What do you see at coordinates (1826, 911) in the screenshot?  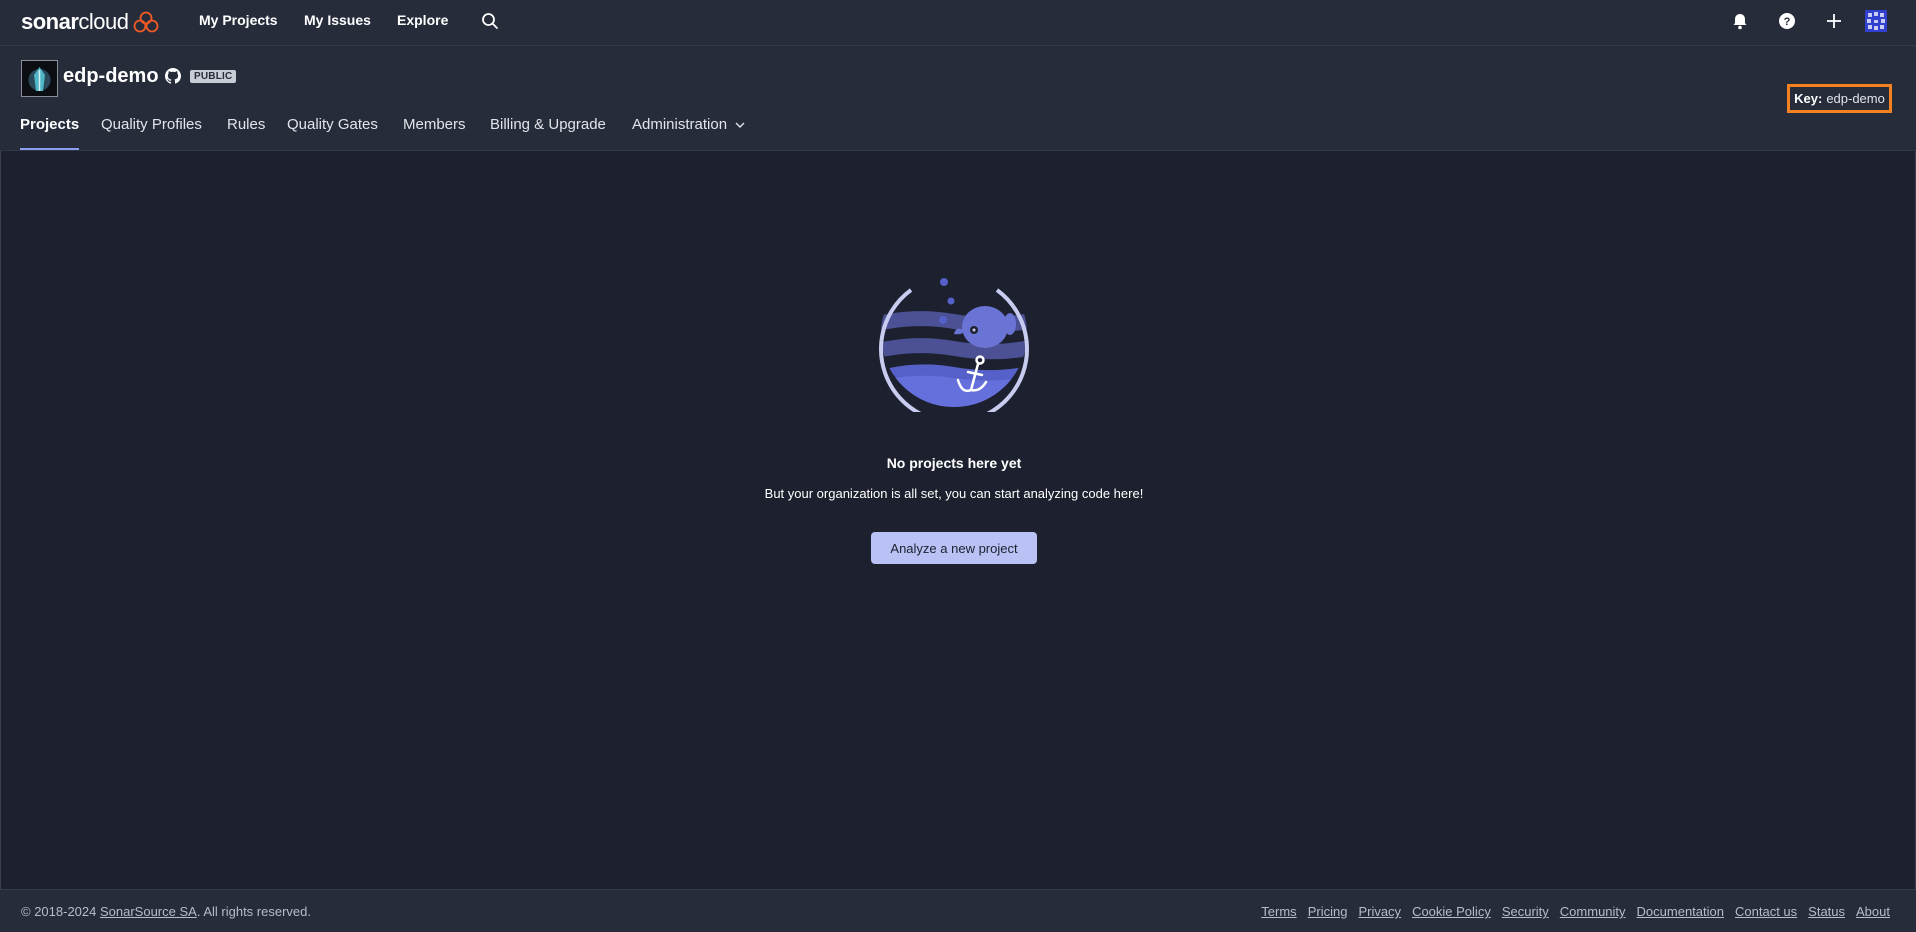 I see `footer-link-status: Status` at bounding box center [1826, 911].